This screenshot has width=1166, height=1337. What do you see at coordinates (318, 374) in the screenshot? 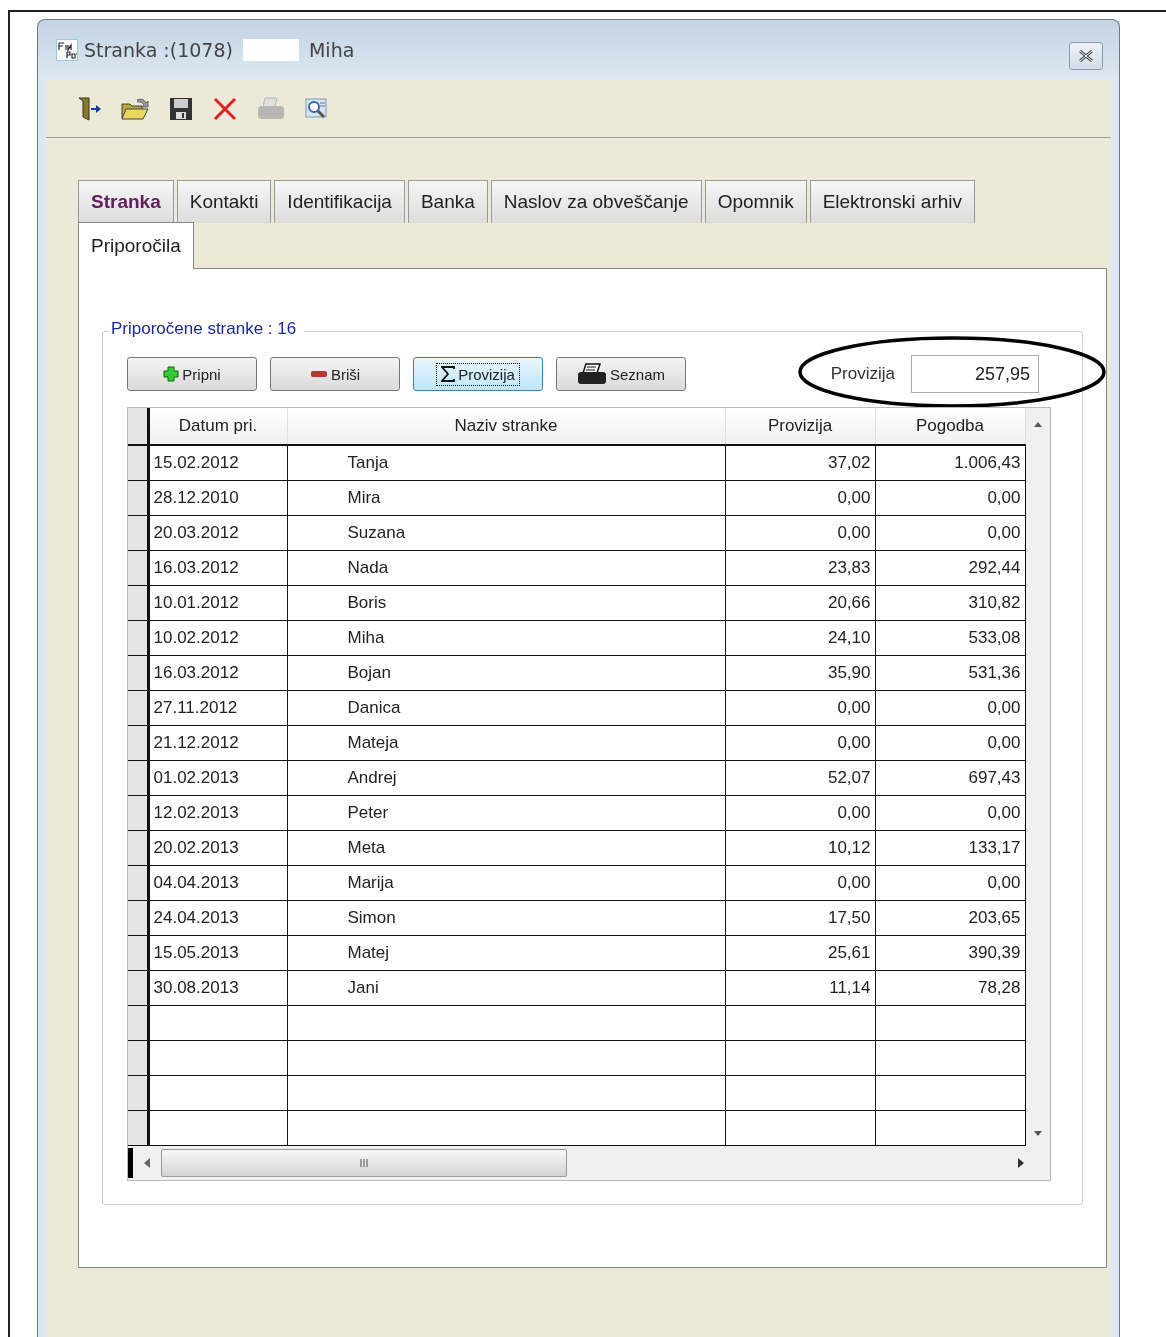
I see `minus-icon` at bounding box center [318, 374].